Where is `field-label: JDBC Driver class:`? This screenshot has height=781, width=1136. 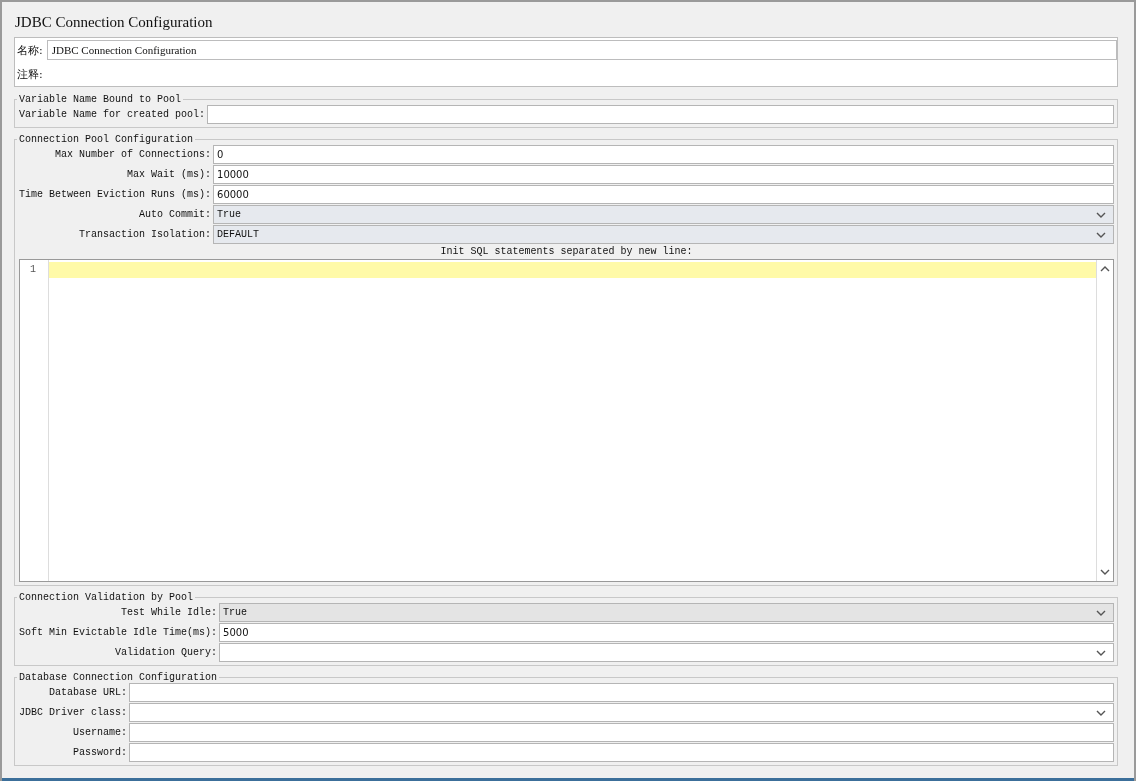 field-label: JDBC Driver class: is located at coordinates (74, 712).